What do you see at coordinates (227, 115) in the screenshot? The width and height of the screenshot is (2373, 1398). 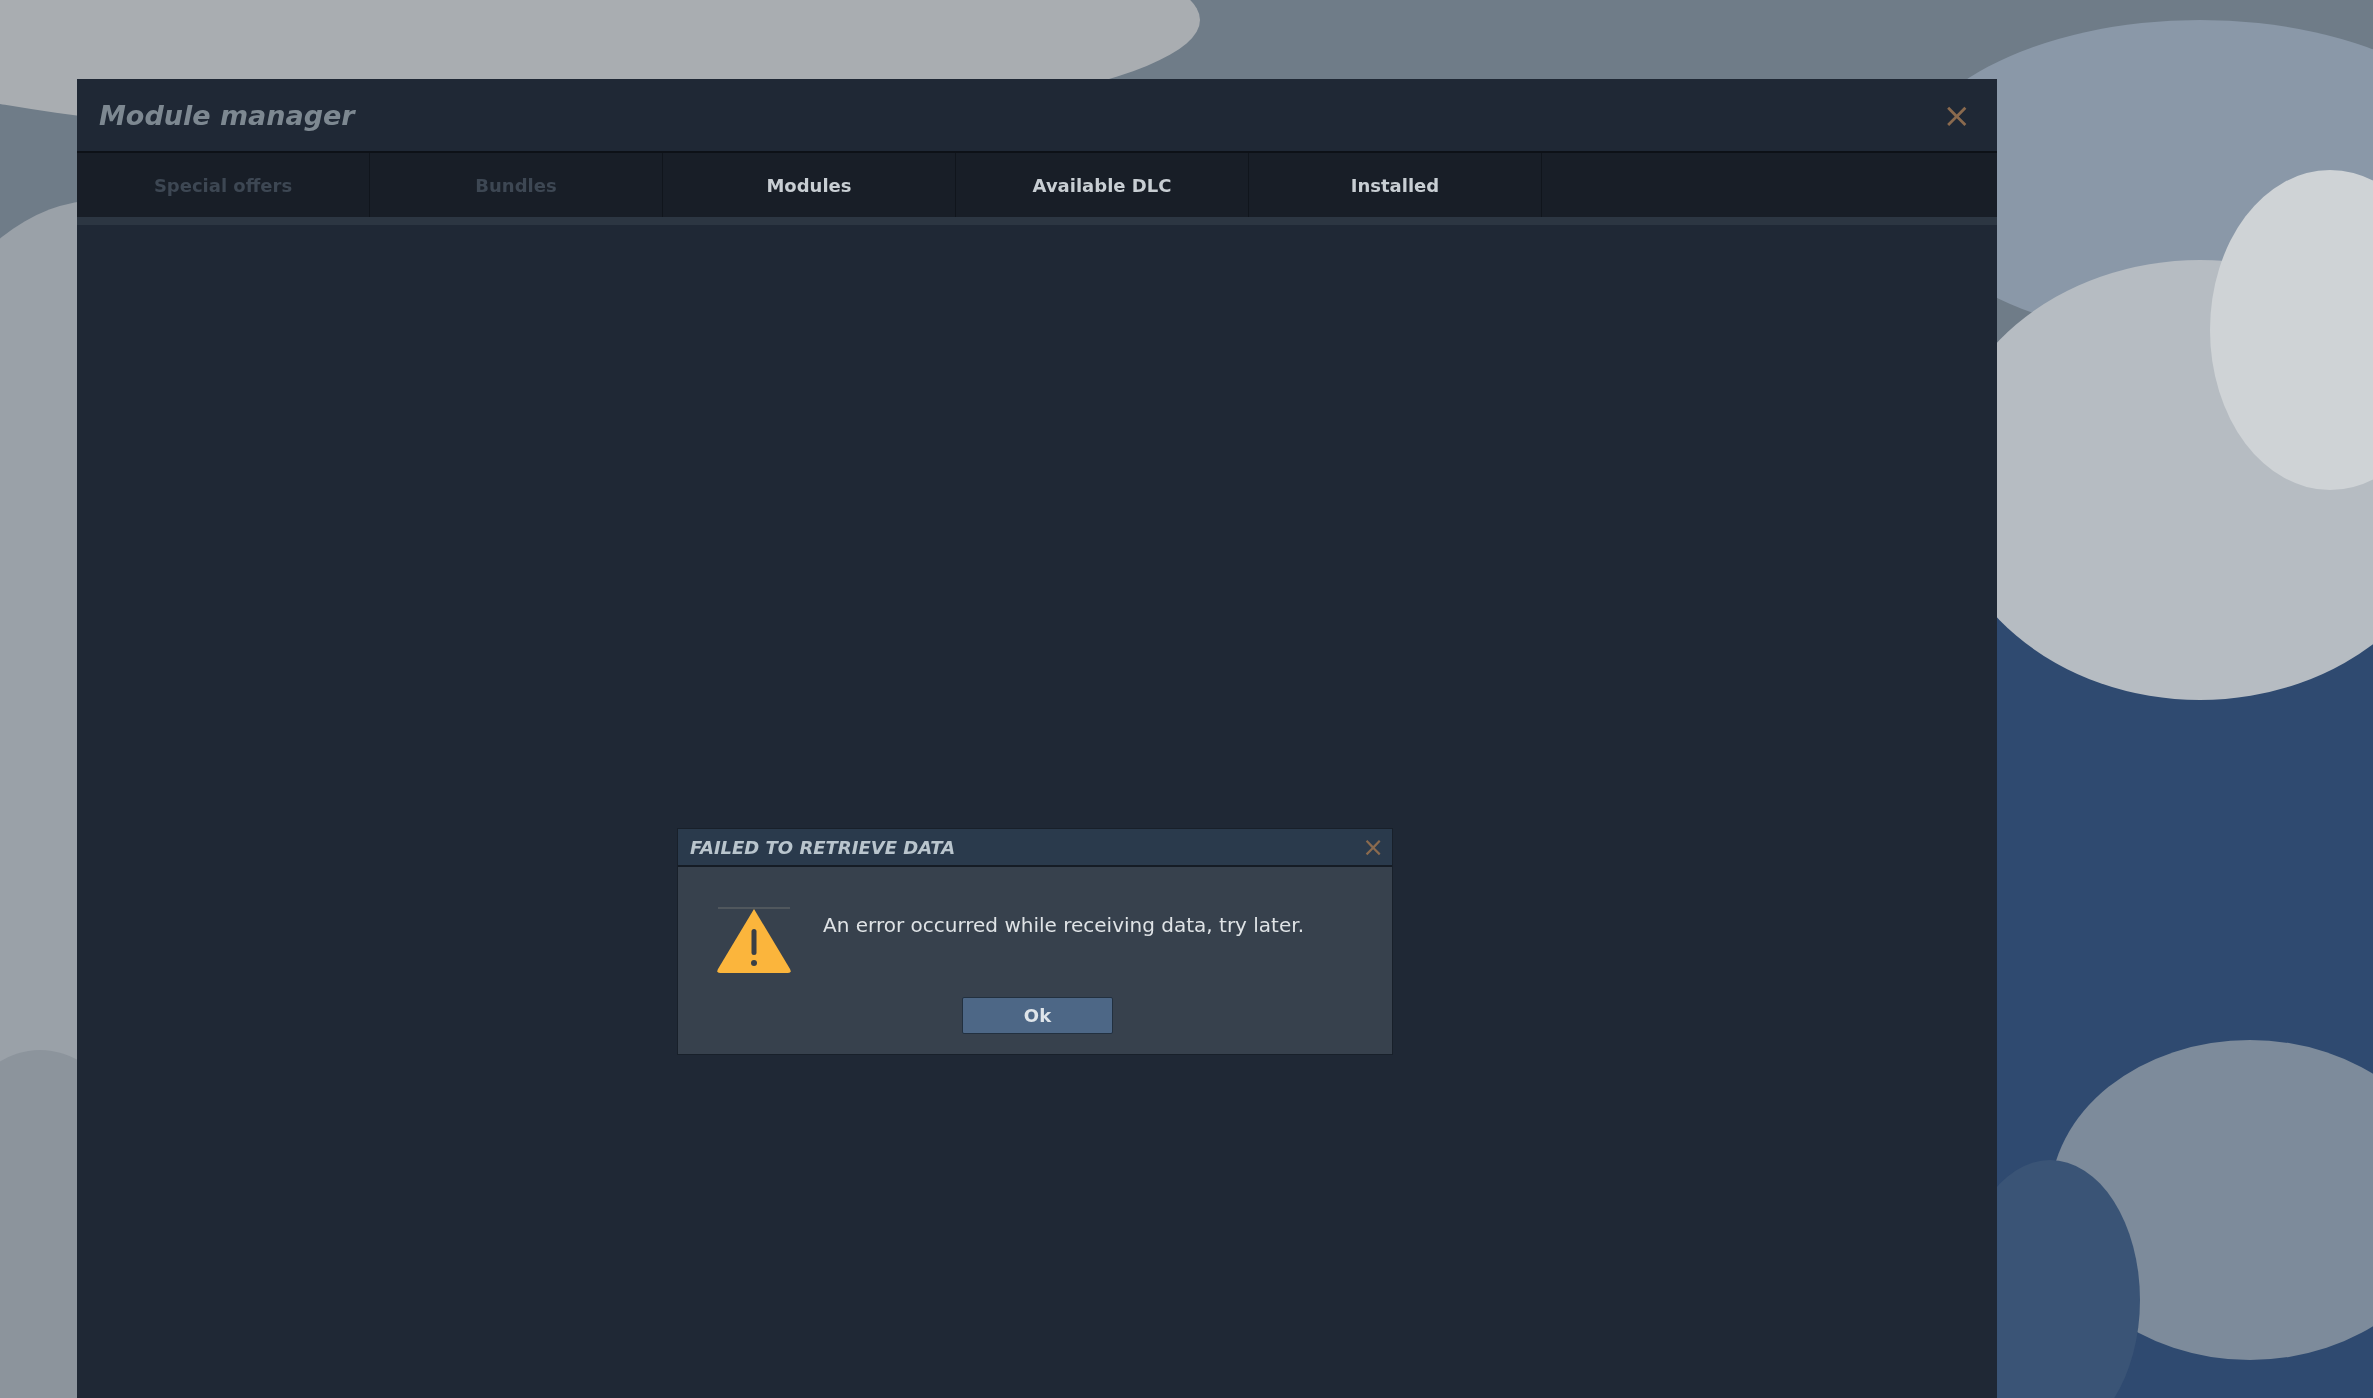 I see `window-title: Module manager` at bounding box center [227, 115].